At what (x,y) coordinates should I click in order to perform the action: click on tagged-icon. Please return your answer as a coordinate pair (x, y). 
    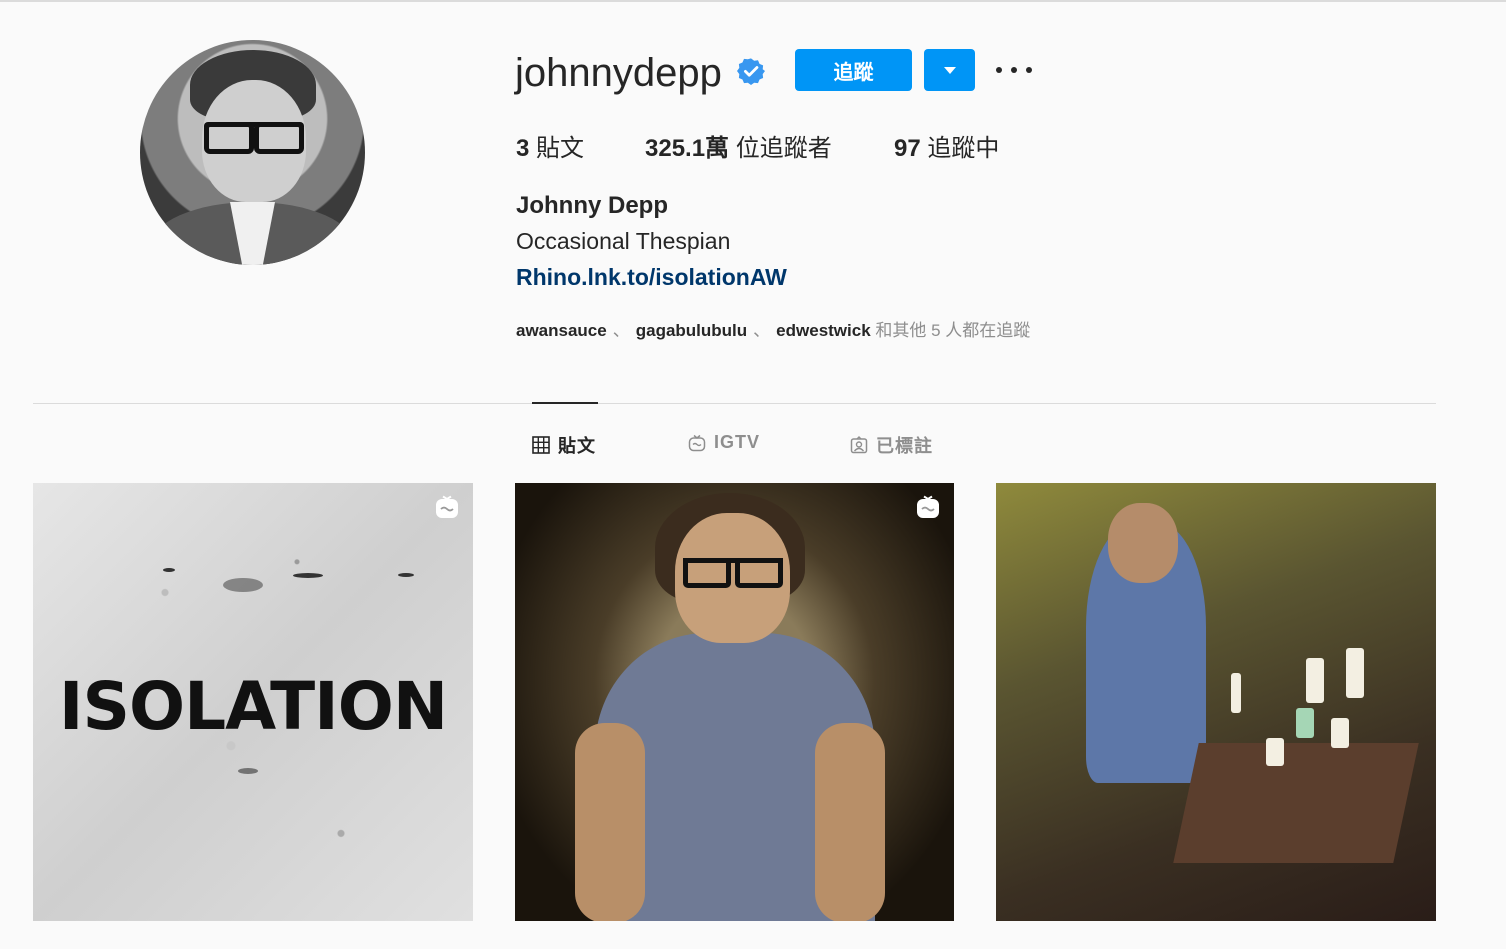
    Looking at the image, I should click on (859, 445).